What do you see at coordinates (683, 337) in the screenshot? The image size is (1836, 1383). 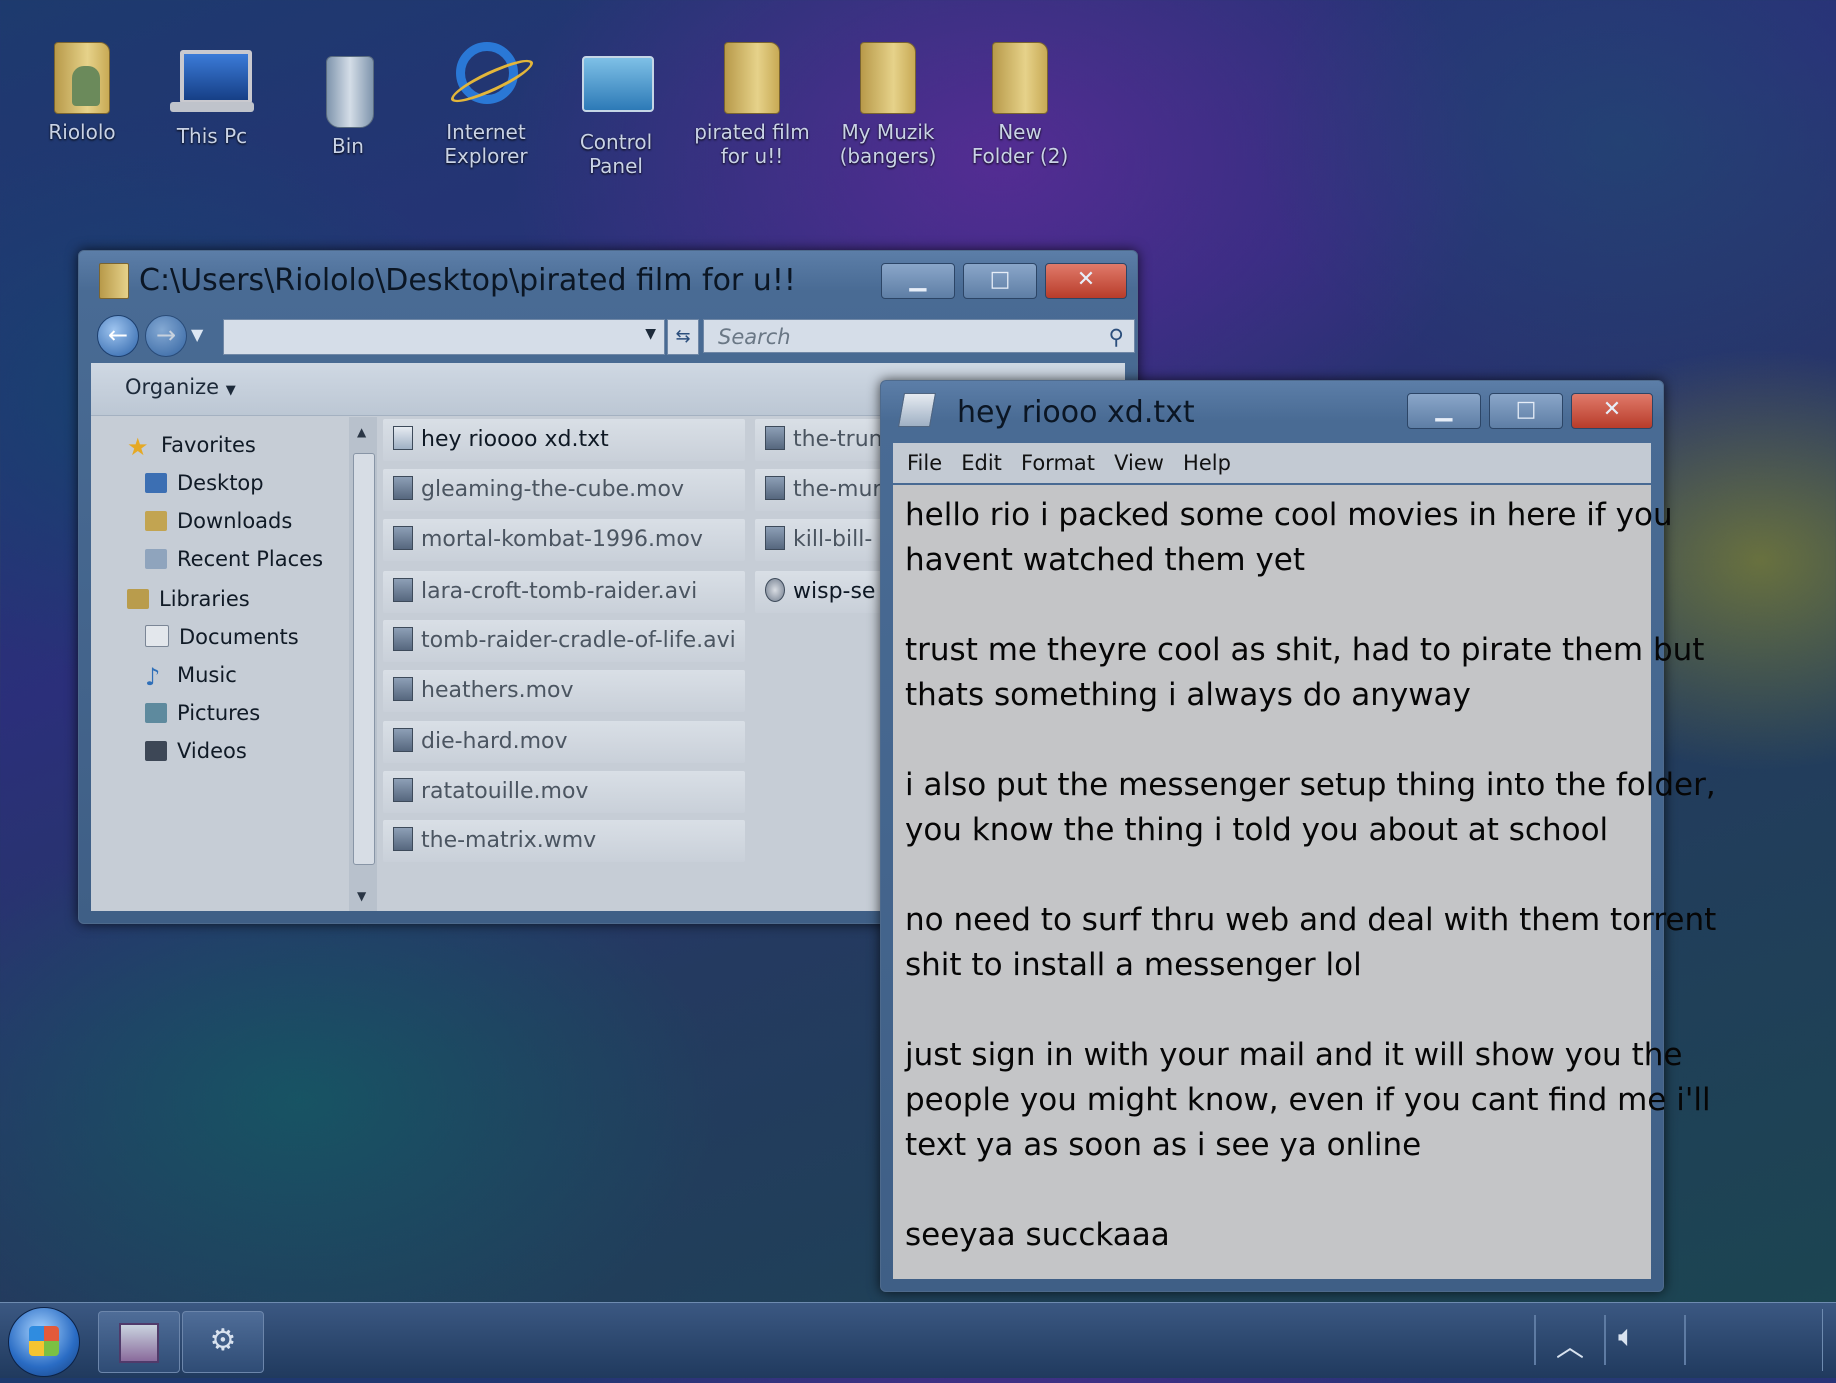 I see `refresh-button: ⇆` at bounding box center [683, 337].